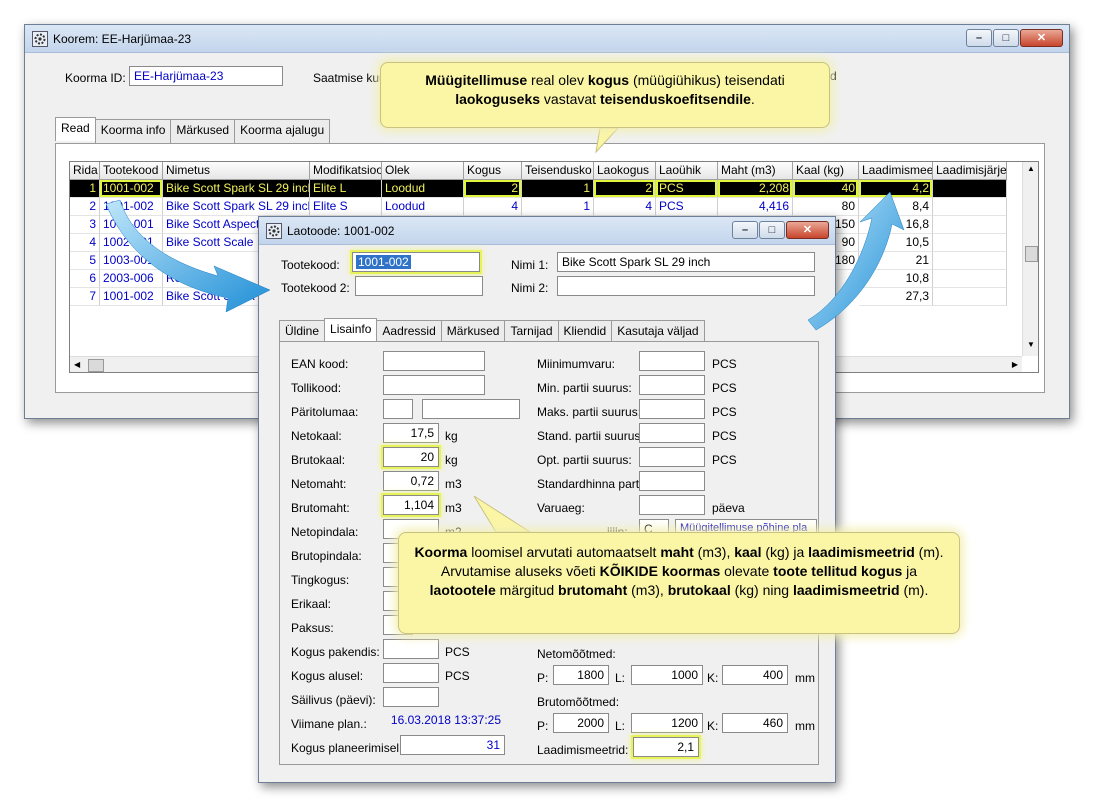 This screenshot has height=806, width=1095. I want to click on cell-laokogus: 2, so click(625, 189).